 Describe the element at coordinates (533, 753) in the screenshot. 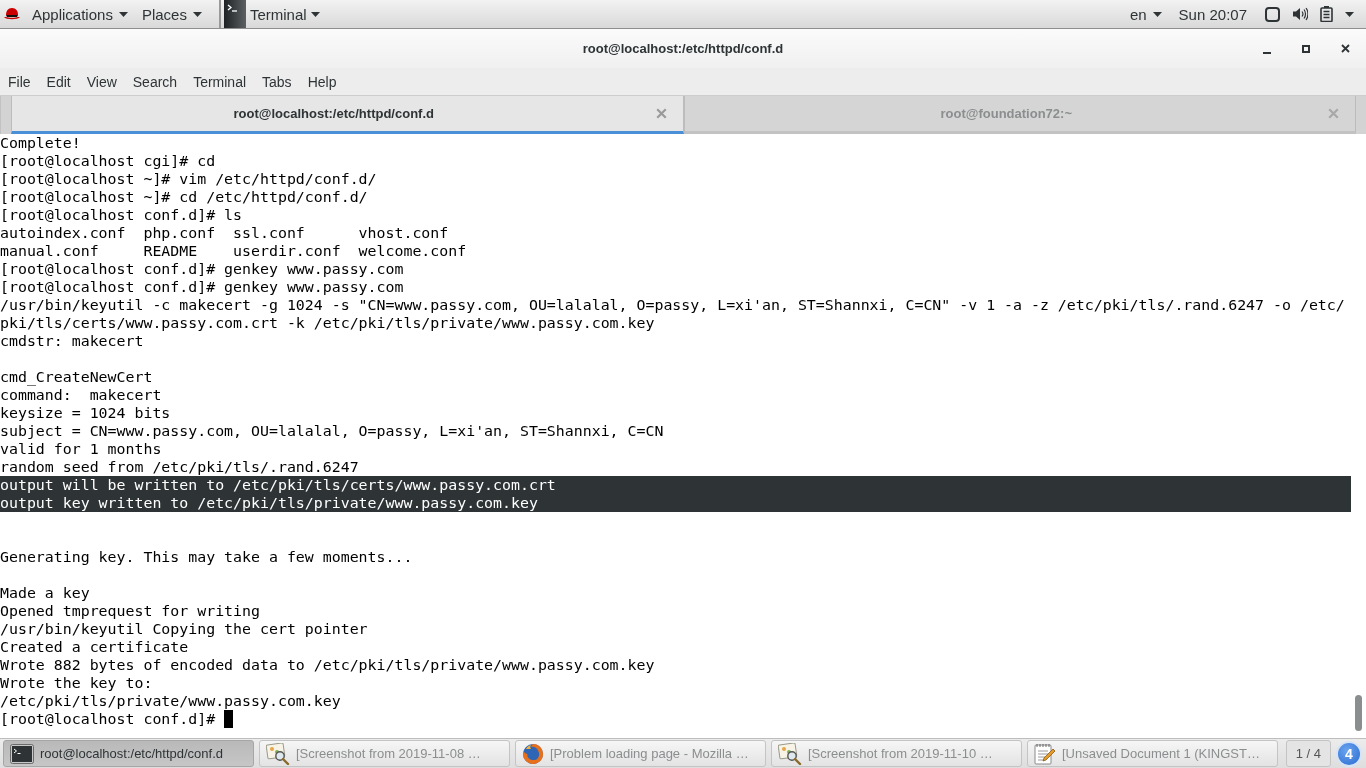

I see `browser-icon` at that location.